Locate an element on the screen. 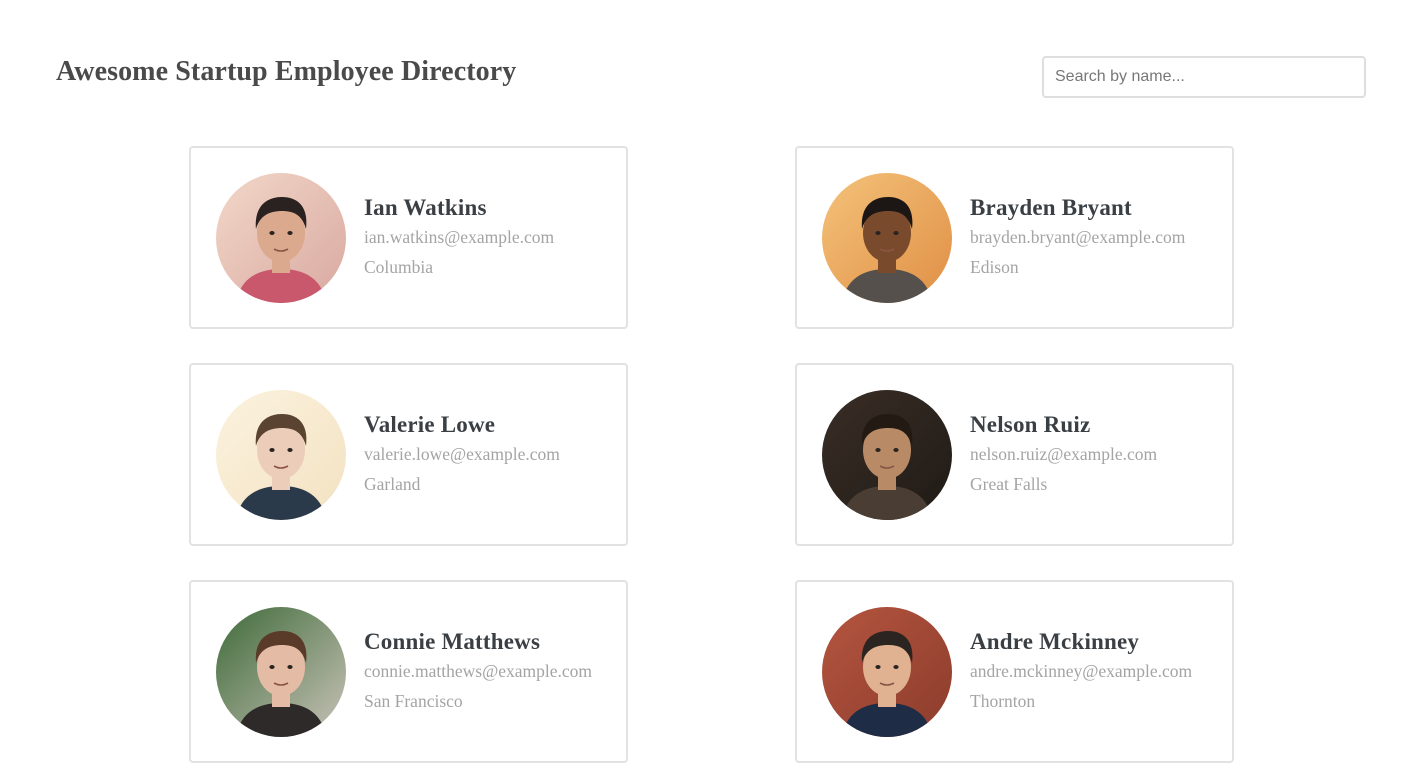 Image resolution: width=1424 pixels, height=781 pixels. employee-city: Great Falls is located at coordinates (1009, 484).